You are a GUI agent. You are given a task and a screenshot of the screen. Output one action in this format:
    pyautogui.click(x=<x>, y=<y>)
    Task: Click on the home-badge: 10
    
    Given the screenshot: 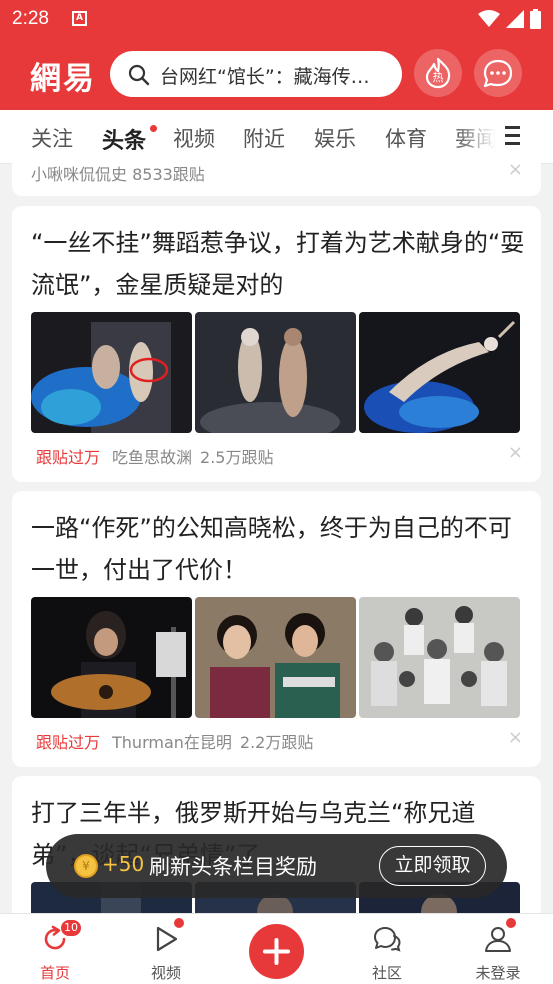 What is the action you would take?
    pyautogui.click(x=71, y=928)
    